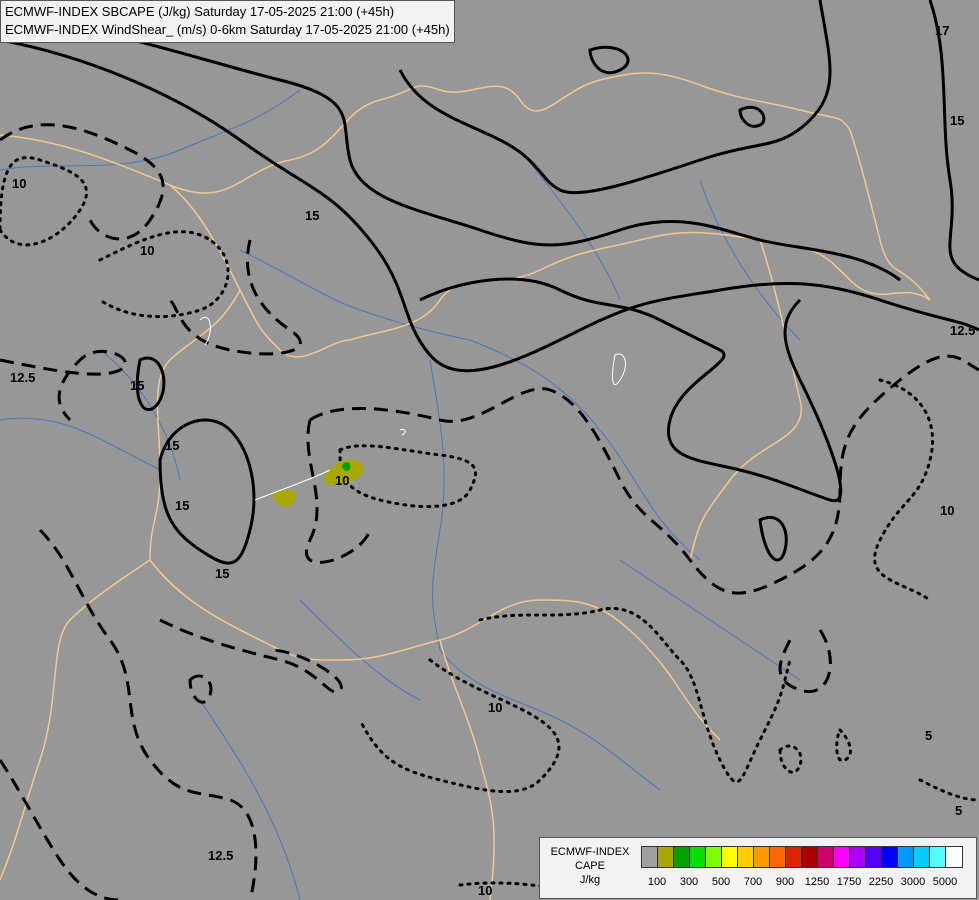 This screenshot has height=900, width=979. I want to click on legend-ticks: 100 300 500 700 900 1250 1750 2250 3000 5000, so click(806, 883).